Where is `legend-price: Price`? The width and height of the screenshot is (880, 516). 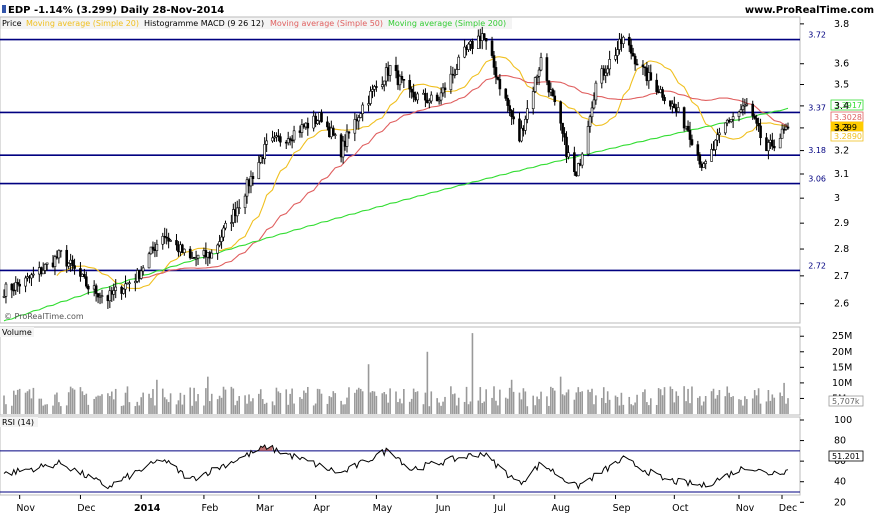 legend-price: Price is located at coordinates (12, 23).